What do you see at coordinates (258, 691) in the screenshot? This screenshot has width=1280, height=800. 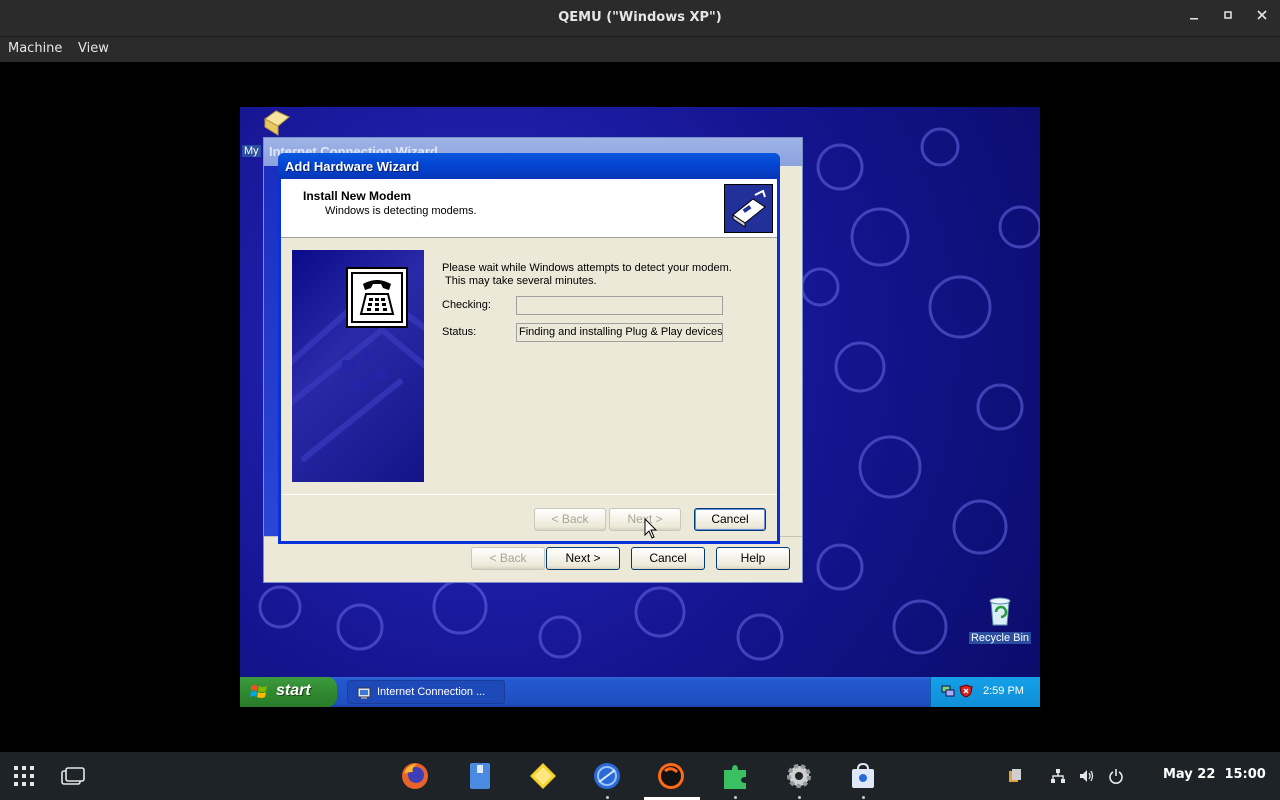 I see `windows-flag-icon` at bounding box center [258, 691].